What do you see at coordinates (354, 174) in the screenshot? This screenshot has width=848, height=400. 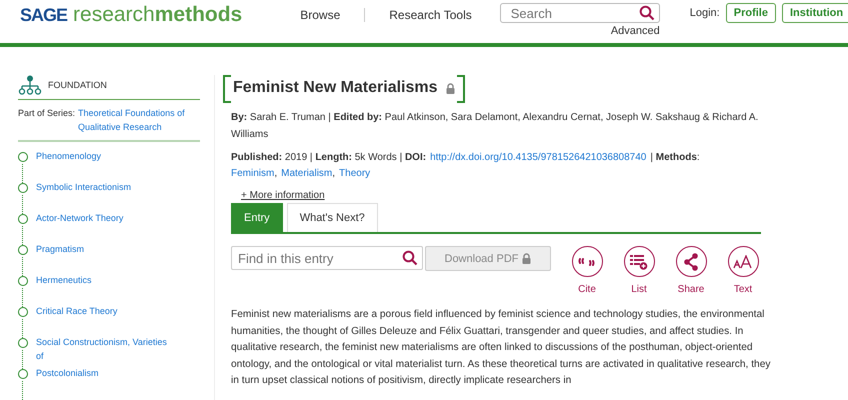 I see `method-link: Theory` at bounding box center [354, 174].